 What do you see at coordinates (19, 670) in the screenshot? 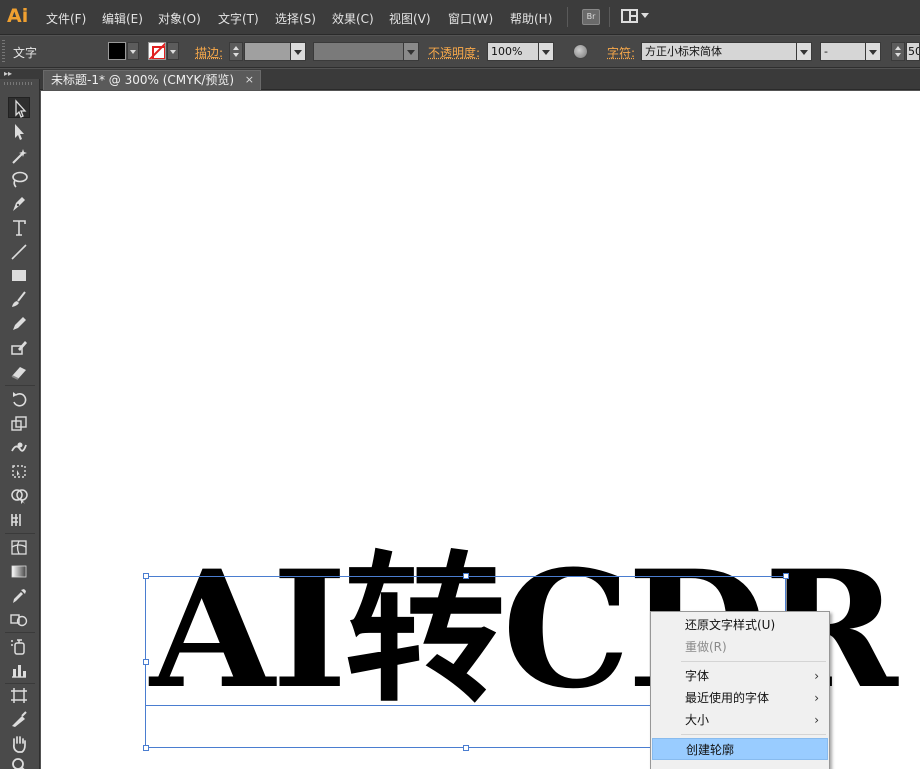
I see `column-graph-tool` at bounding box center [19, 670].